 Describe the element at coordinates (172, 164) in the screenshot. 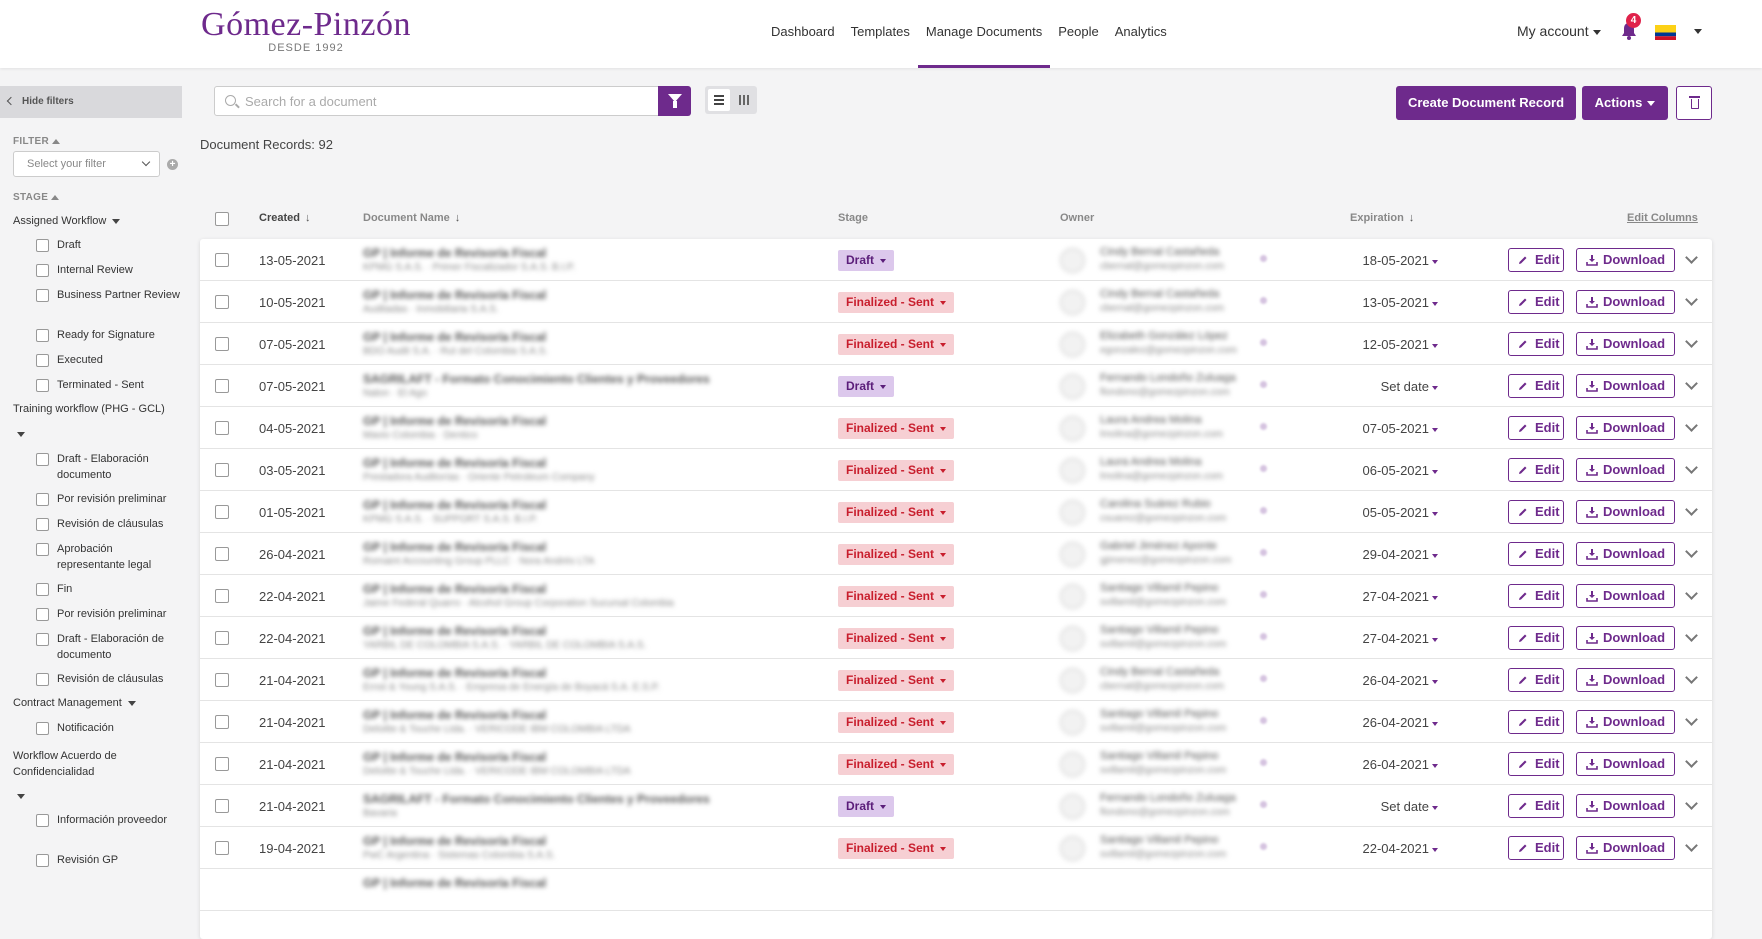

I see `add-filter-icon: +` at that location.